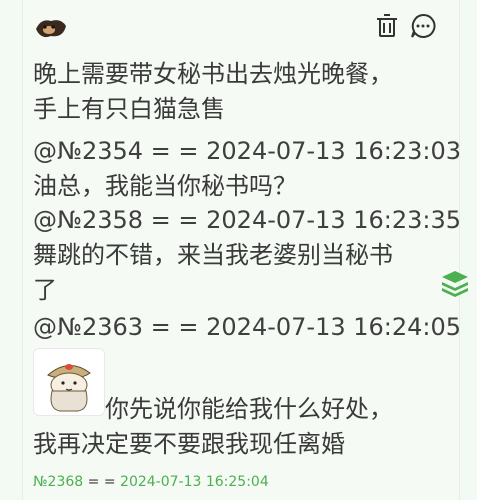 The height and width of the screenshot is (500, 477). What do you see at coordinates (58, 482) in the screenshot?
I see `footer-post-id: №2368` at bounding box center [58, 482].